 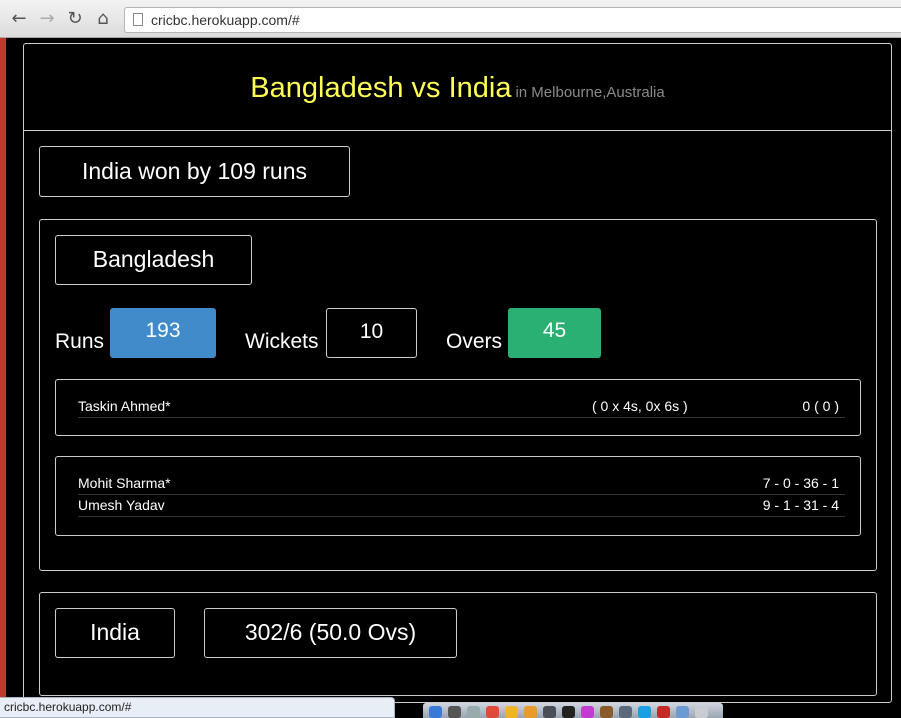 I want to click on wickets-label: Wickets, so click(x=282, y=341).